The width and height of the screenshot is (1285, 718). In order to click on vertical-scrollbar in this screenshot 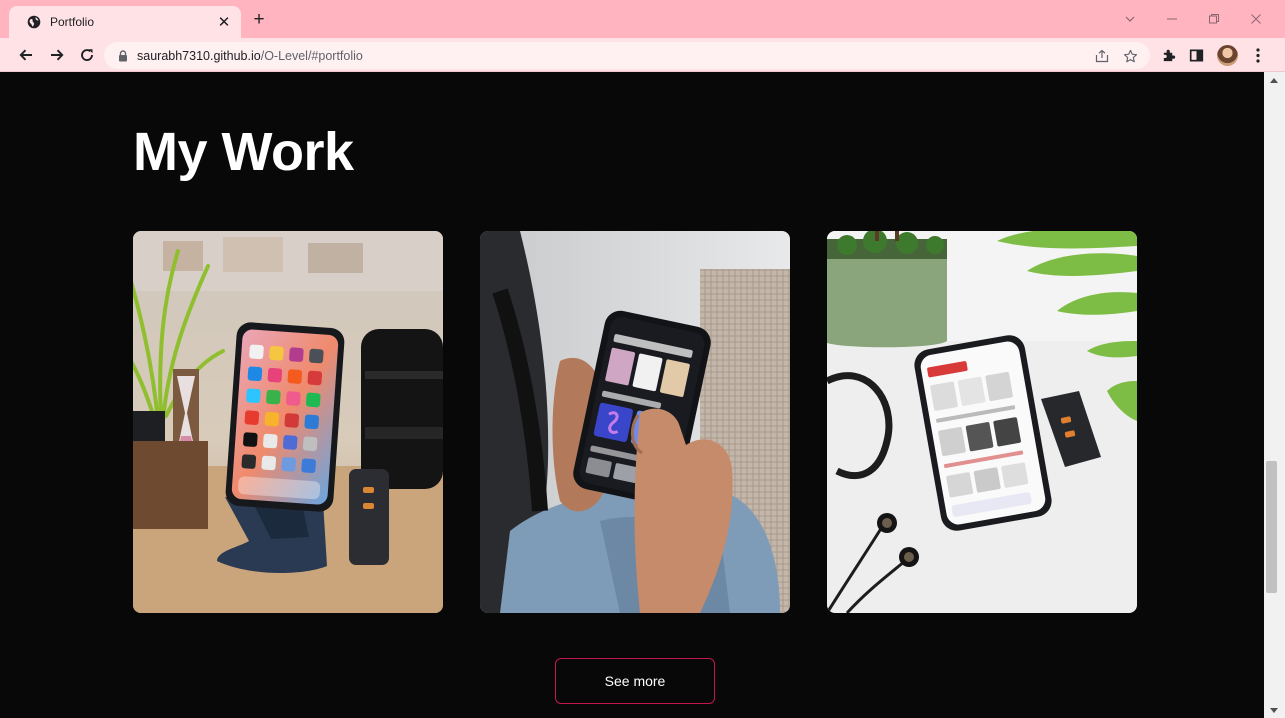, I will do `click(1274, 395)`.